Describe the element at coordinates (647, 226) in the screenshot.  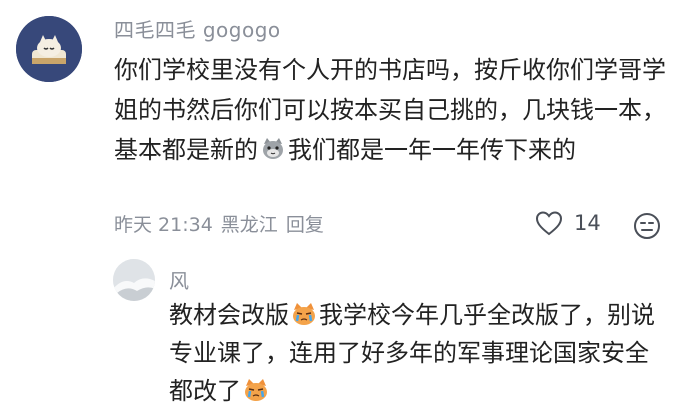
I see `unhappy-face-icon` at that location.